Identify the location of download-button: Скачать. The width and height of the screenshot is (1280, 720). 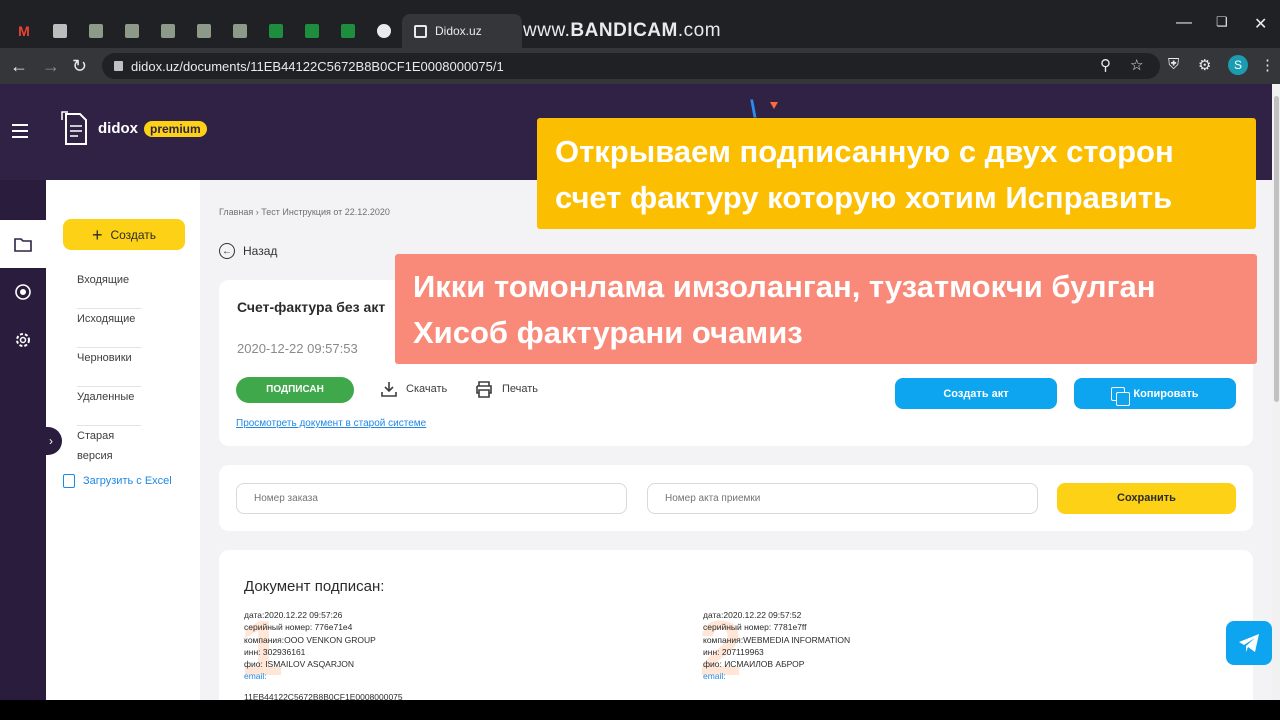
(413, 389).